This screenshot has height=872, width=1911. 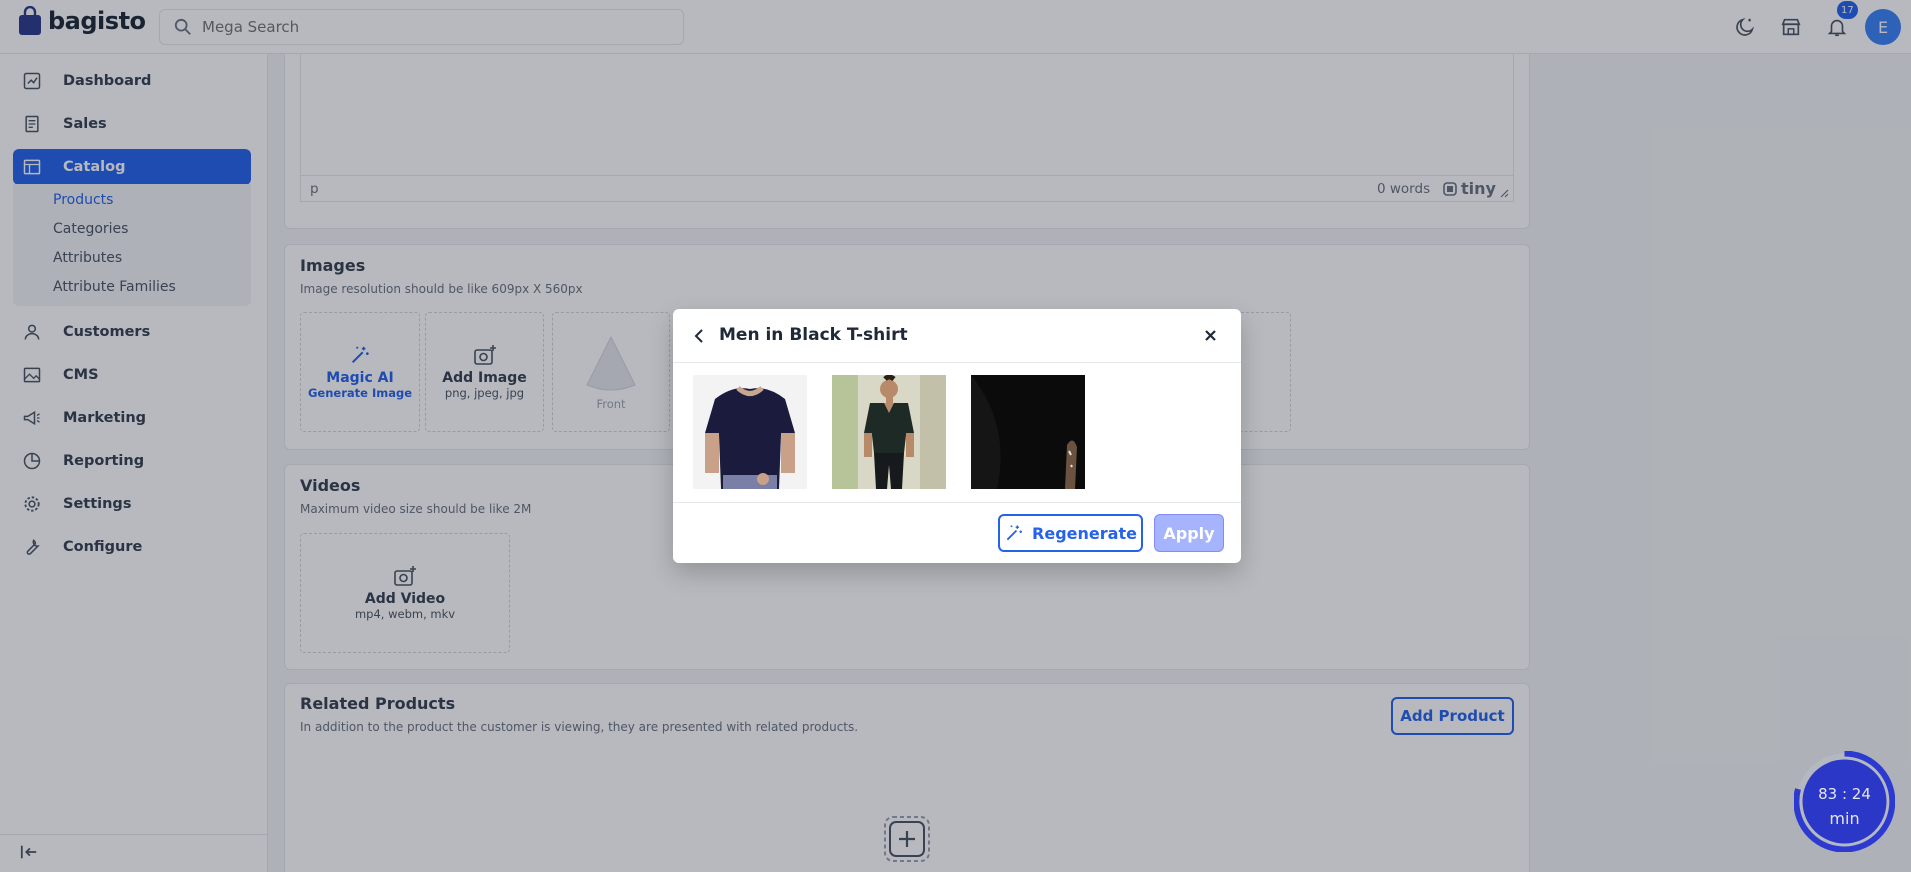 I want to click on man-tshirt-image, so click(x=889, y=432).